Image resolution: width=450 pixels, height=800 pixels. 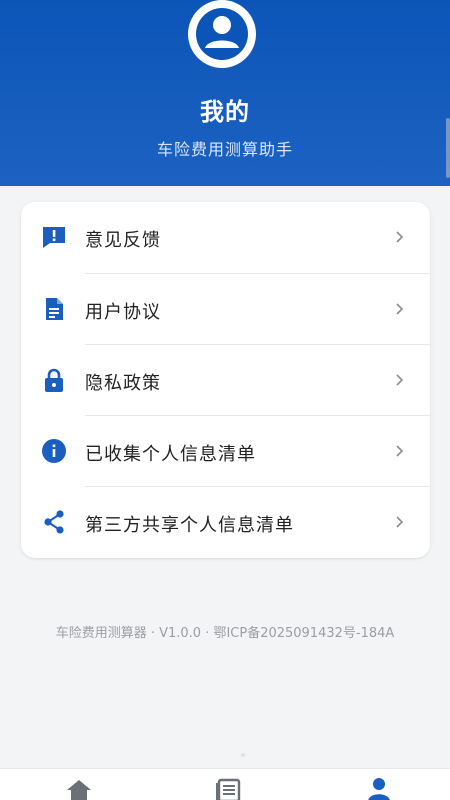 What do you see at coordinates (123, 312) in the screenshot?
I see `menu-item-label: 用户协议` at bounding box center [123, 312].